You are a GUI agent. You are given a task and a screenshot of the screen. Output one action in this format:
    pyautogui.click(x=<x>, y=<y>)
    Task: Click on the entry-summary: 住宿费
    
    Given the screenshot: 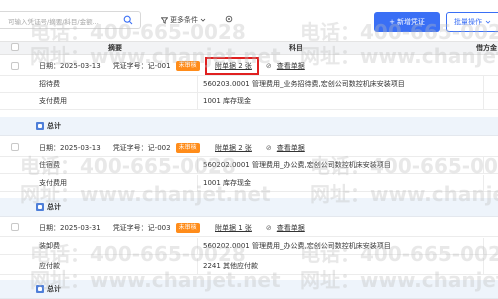 What is the action you would take?
    pyautogui.click(x=49, y=165)
    